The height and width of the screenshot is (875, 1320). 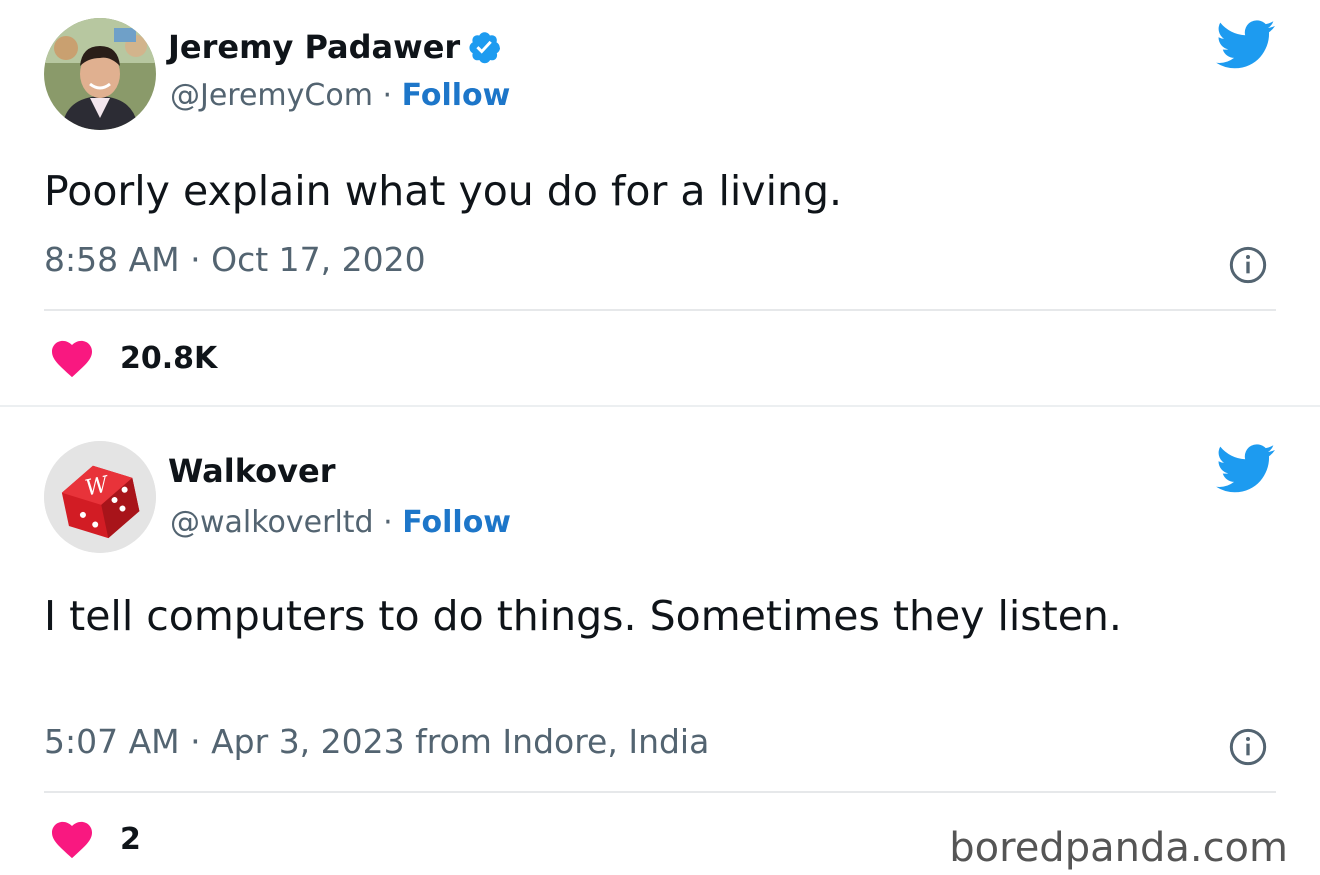 I want to click on tweet-text: Poorly explain what you do for a living., so click(x=443, y=191).